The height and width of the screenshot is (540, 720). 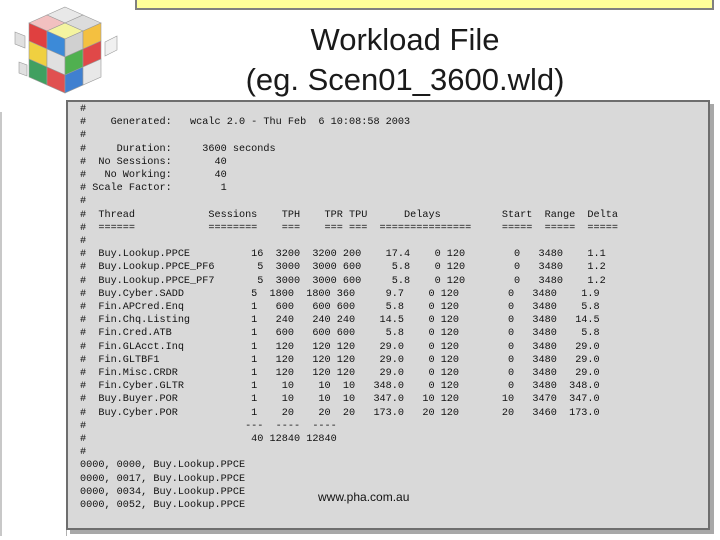 I want to click on file-line: # Duration: 3600 seconds, so click(x=178, y=149).